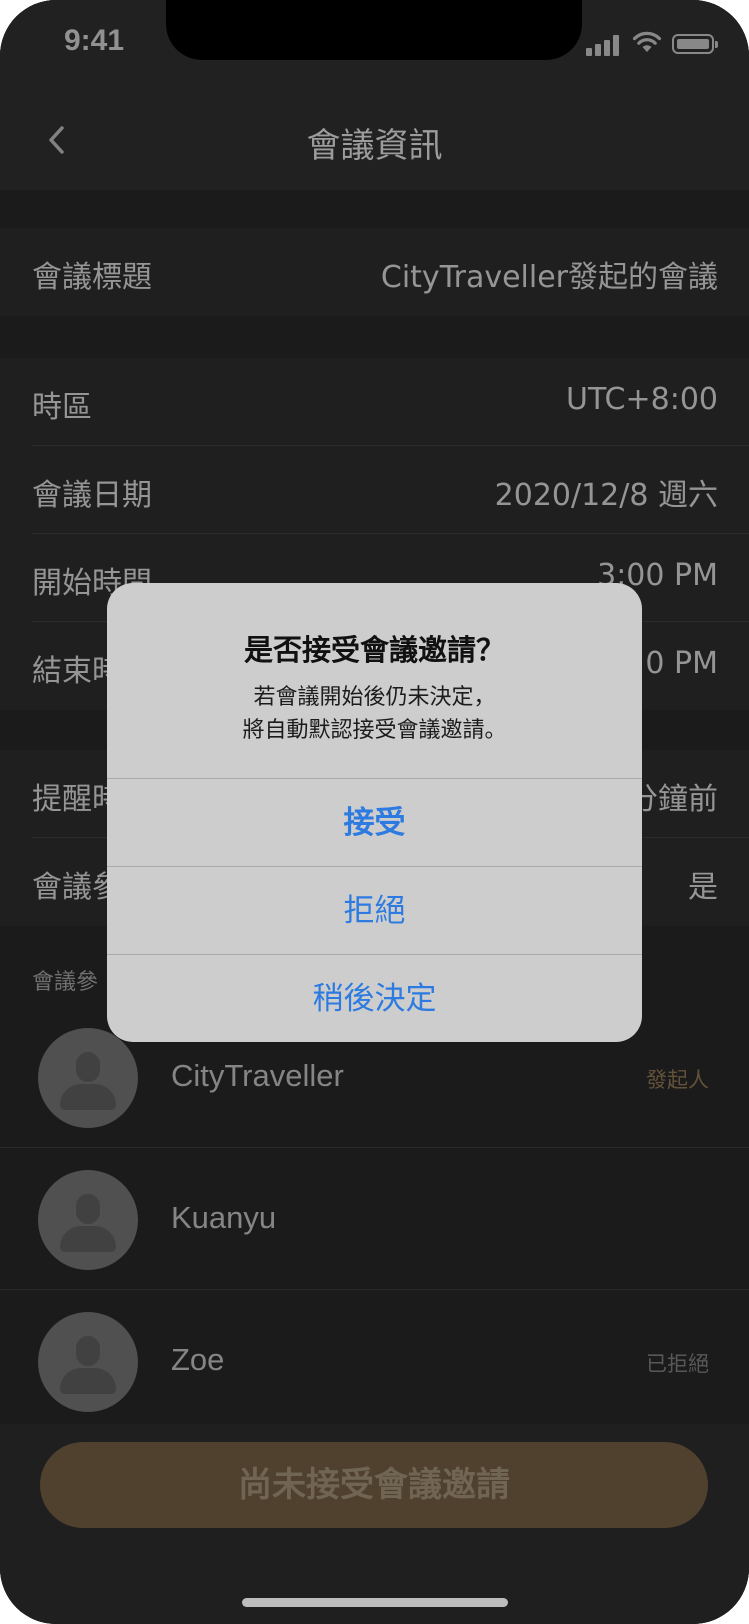 This screenshot has height=1624, width=749. I want to click on alert-message-line: 若會議開始後仍未決定，, so click(374, 697).